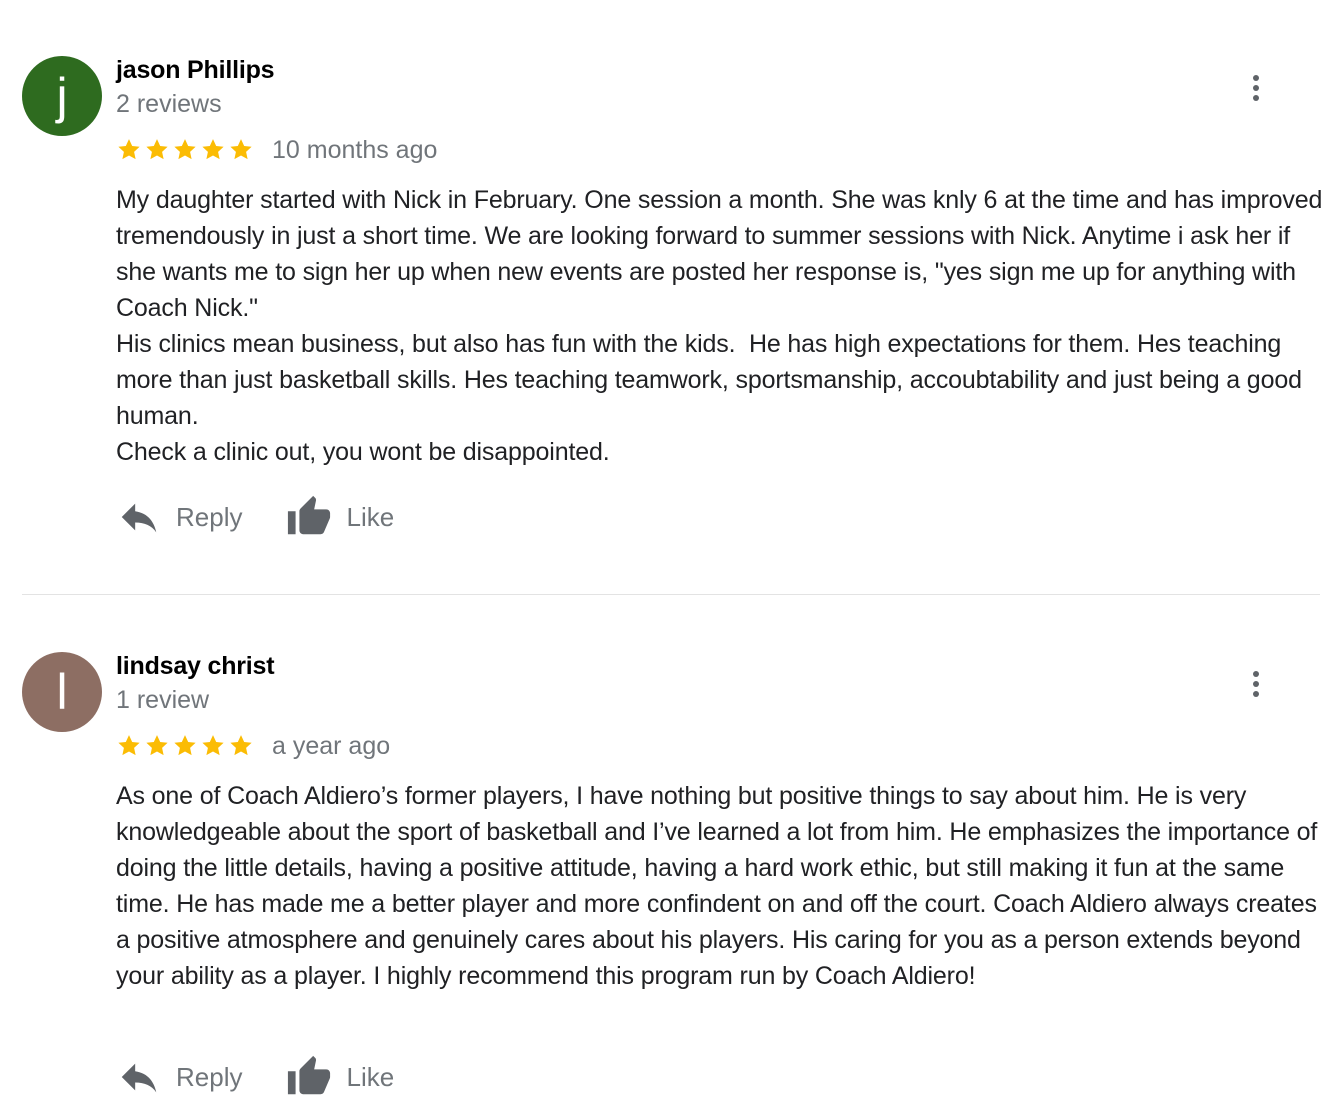  I want to click on rating-row: 10 months ago, so click(276, 150).